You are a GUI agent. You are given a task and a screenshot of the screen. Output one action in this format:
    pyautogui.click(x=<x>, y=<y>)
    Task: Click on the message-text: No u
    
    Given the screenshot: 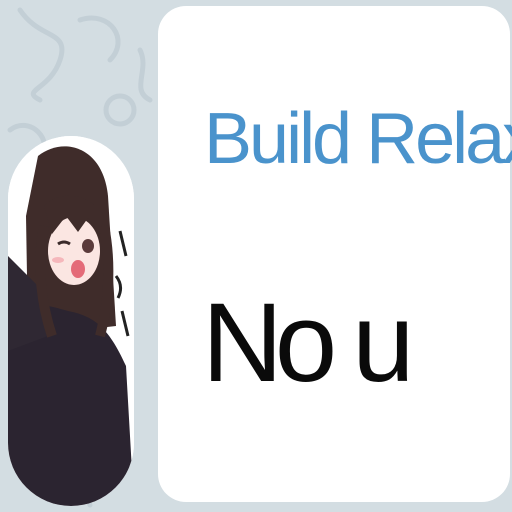 What is the action you would take?
    pyautogui.click(x=308, y=342)
    